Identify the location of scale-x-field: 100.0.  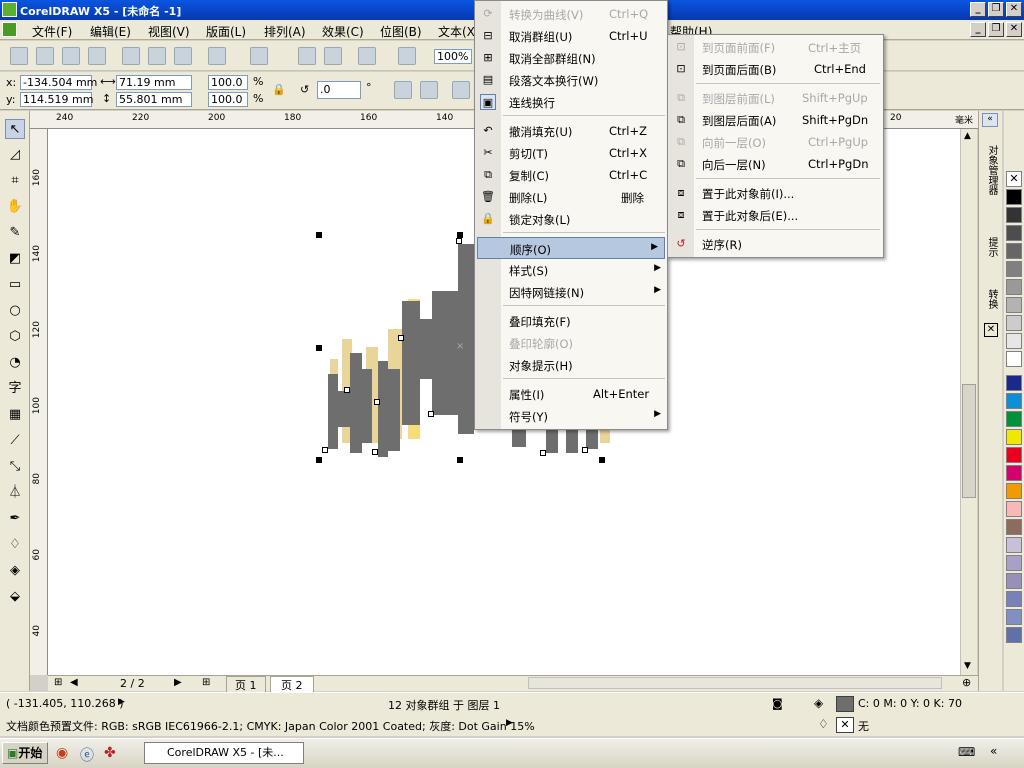
(228, 82).